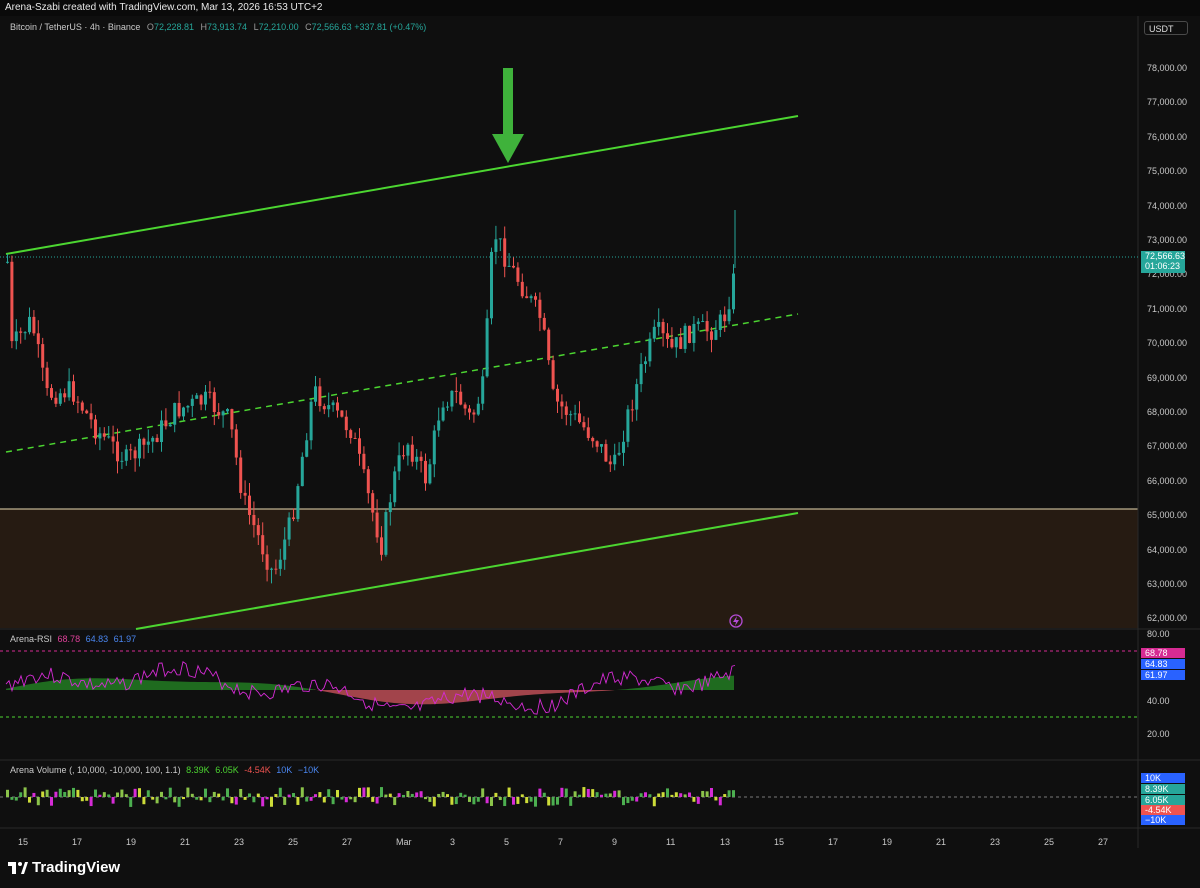 The image size is (1200, 888). Describe the element at coordinates (779, 842) in the screenshot. I see `time-axis-label: 15` at that location.